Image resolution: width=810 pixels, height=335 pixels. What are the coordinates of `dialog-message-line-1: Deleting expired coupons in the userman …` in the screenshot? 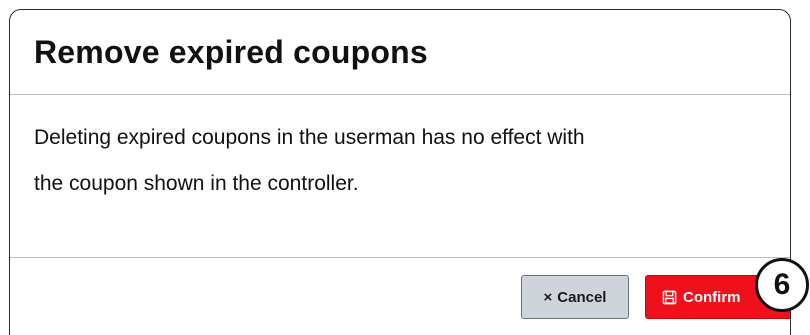 It's located at (309, 137).